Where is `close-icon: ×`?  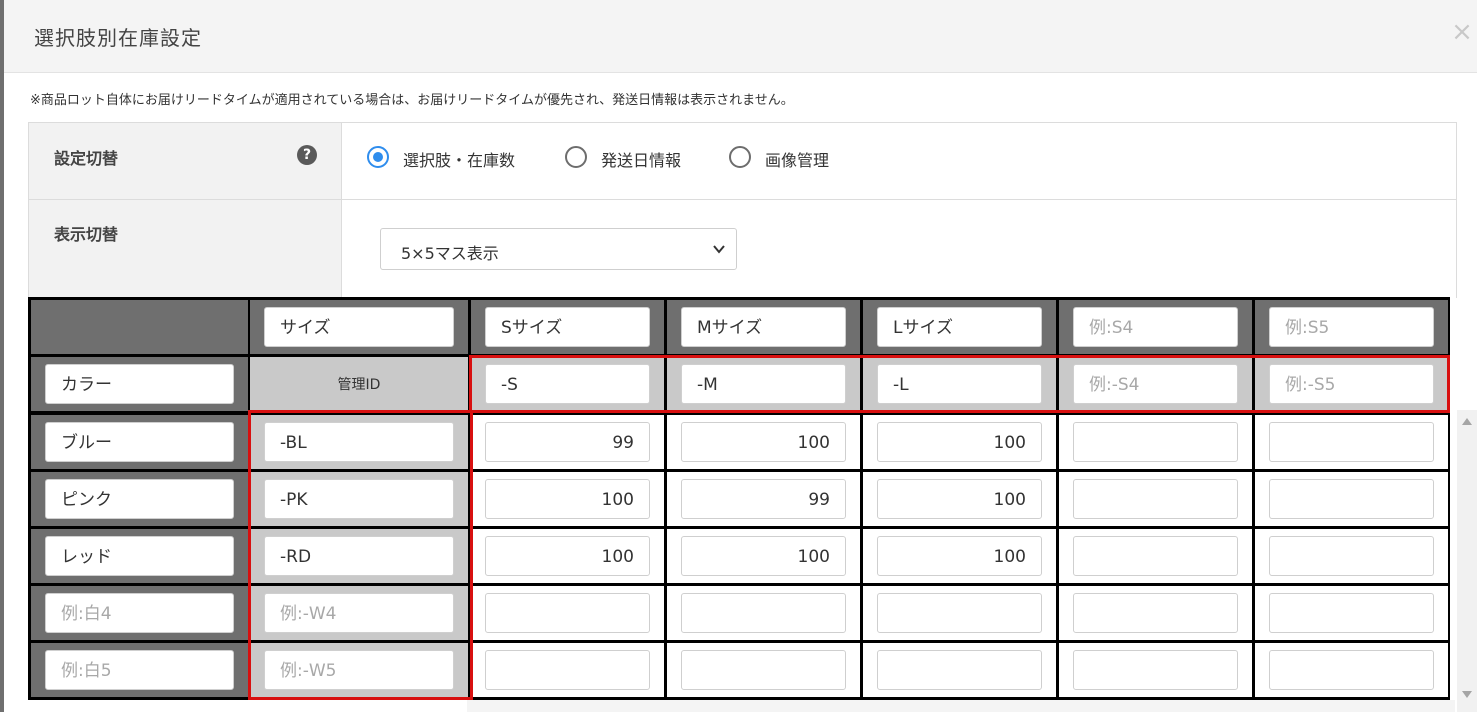
close-icon: × is located at coordinates (1462, 32).